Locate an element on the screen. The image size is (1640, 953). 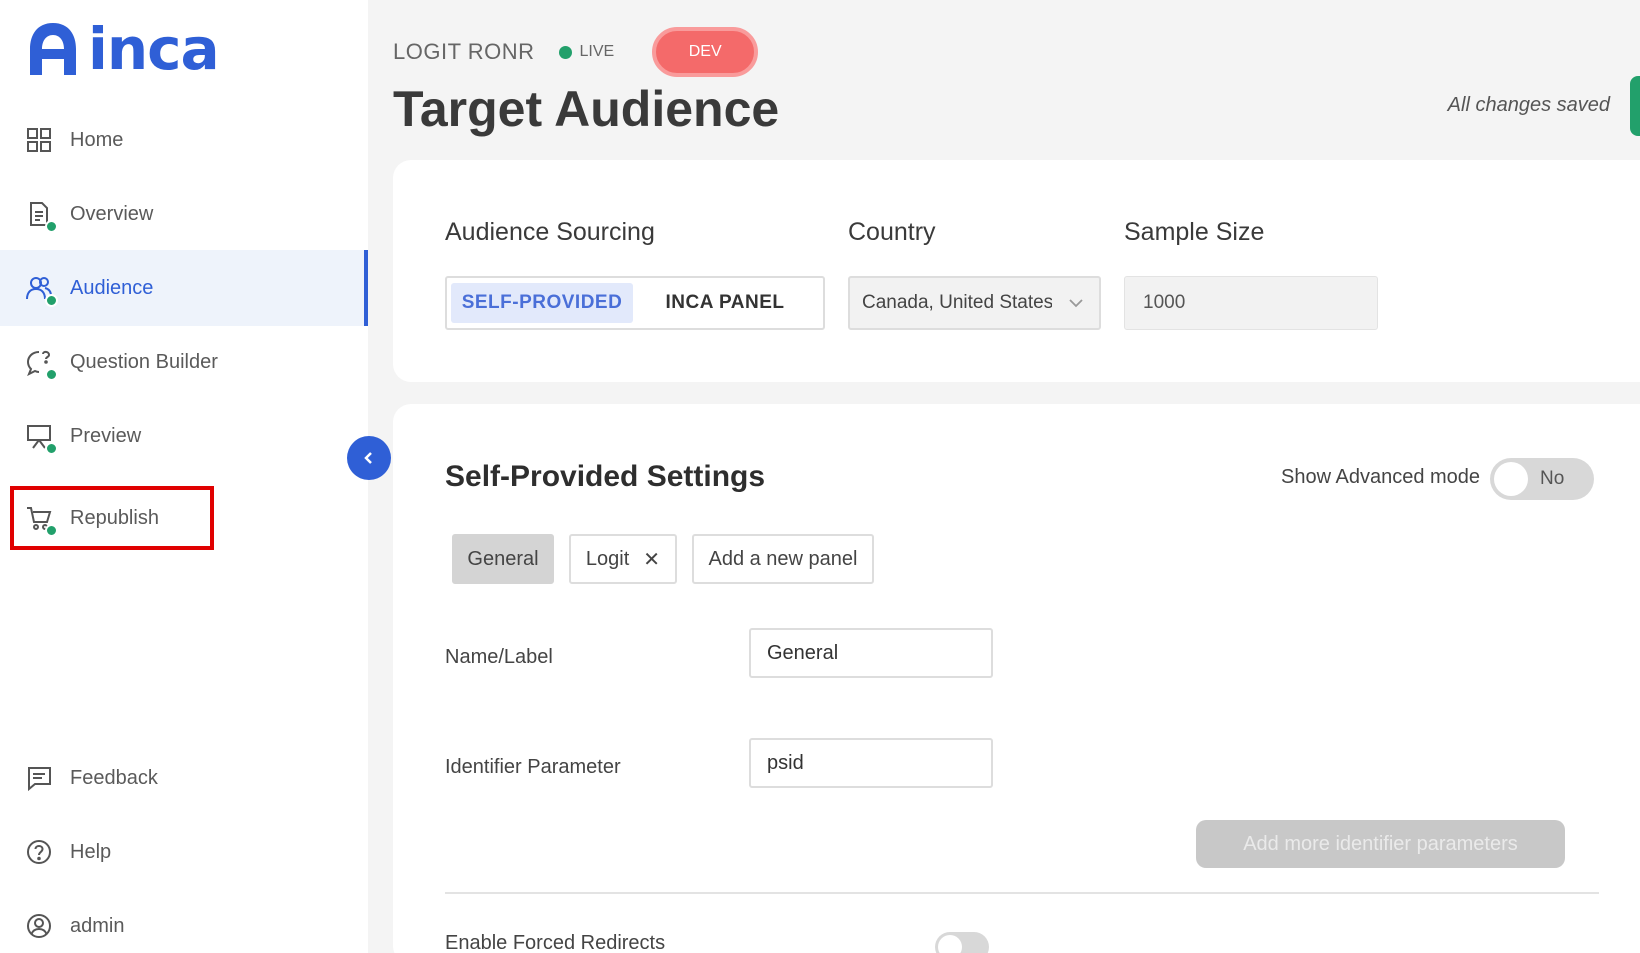
collapse-sidebar-button is located at coordinates (369, 458).